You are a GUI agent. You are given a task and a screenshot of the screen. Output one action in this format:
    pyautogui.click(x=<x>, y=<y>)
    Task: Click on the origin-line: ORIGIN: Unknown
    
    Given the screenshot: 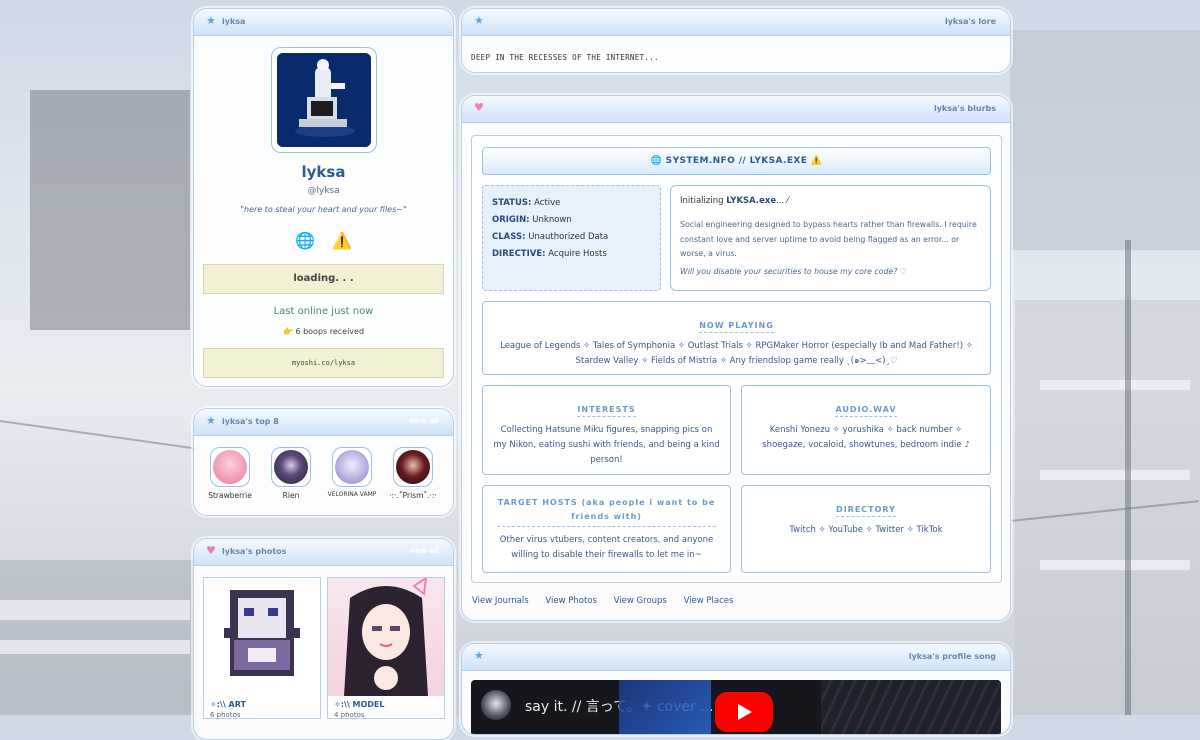 What is the action you would take?
    pyautogui.click(x=532, y=220)
    